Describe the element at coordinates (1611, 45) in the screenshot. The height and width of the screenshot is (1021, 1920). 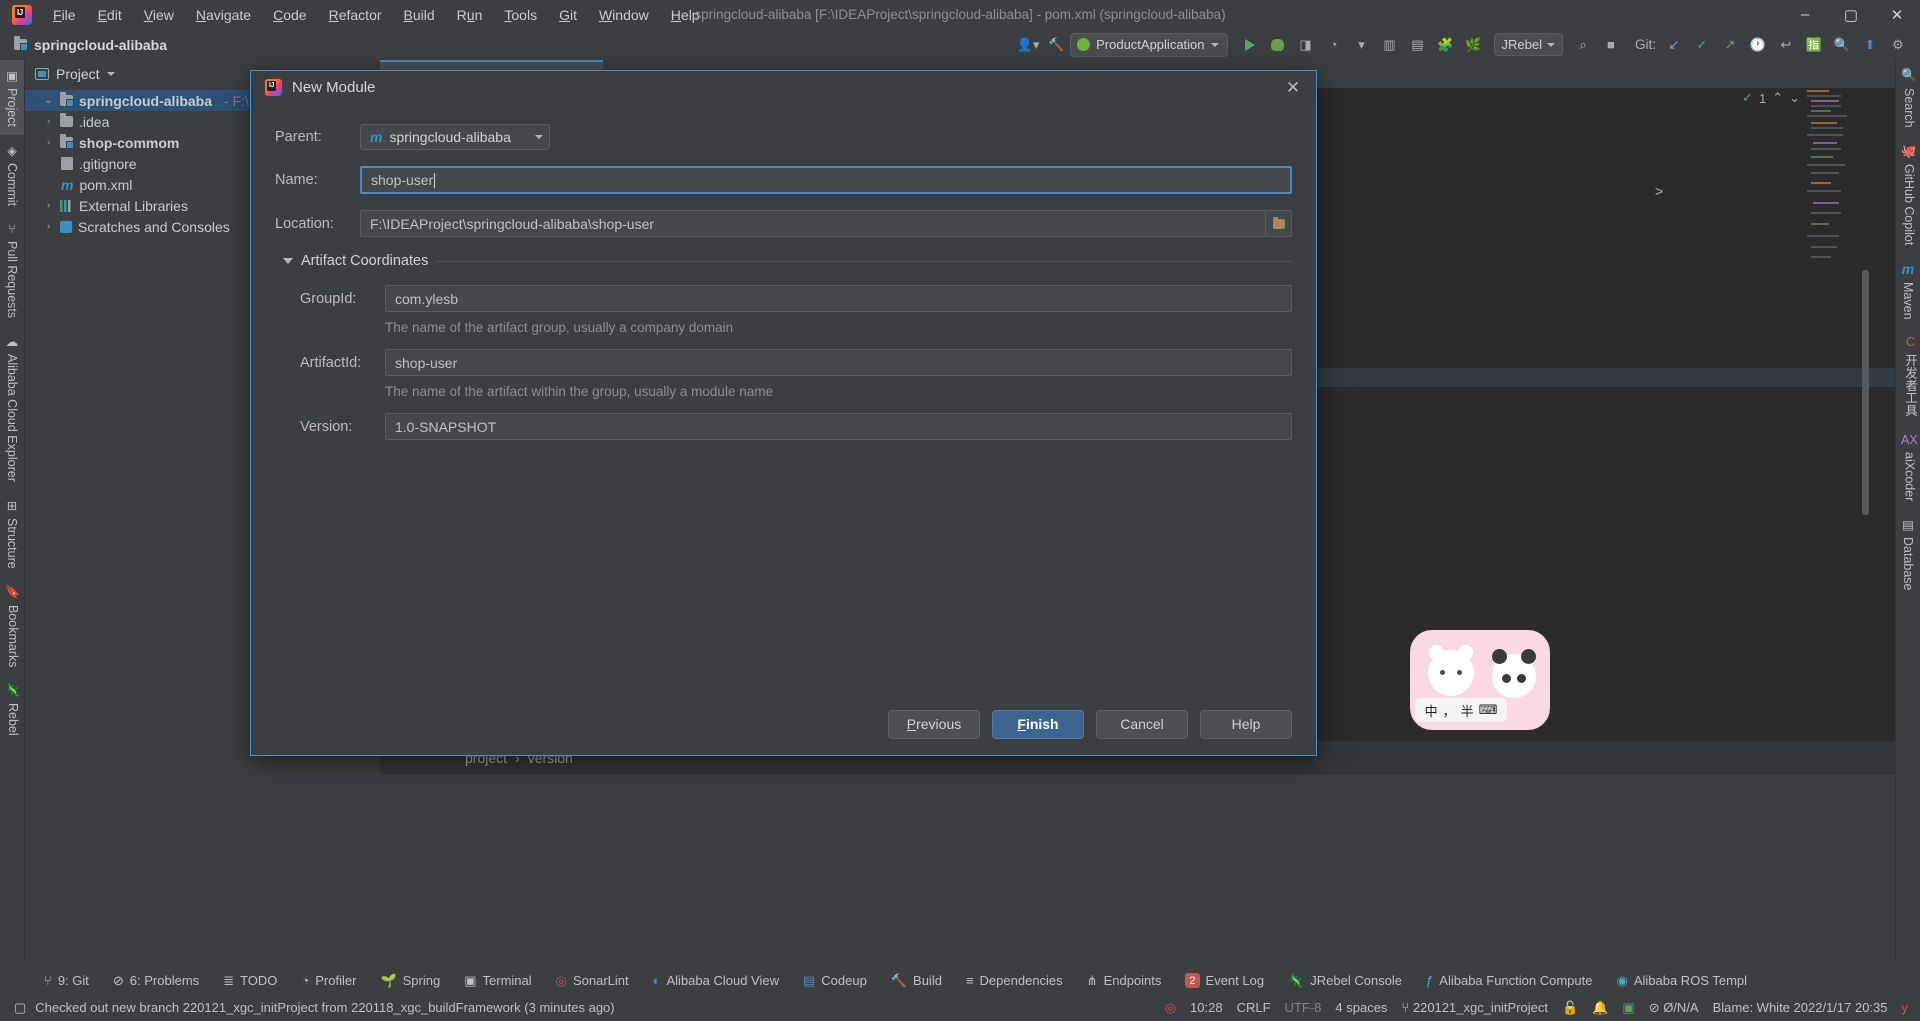
I see `stop-button: ■` at that location.